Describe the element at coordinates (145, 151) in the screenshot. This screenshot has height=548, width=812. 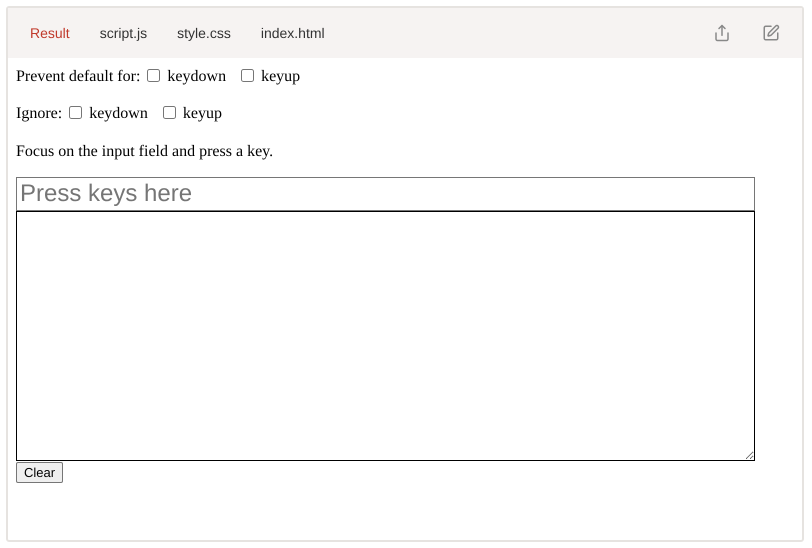
I see `instructions-text: Focus on the input field and press a key.` at that location.